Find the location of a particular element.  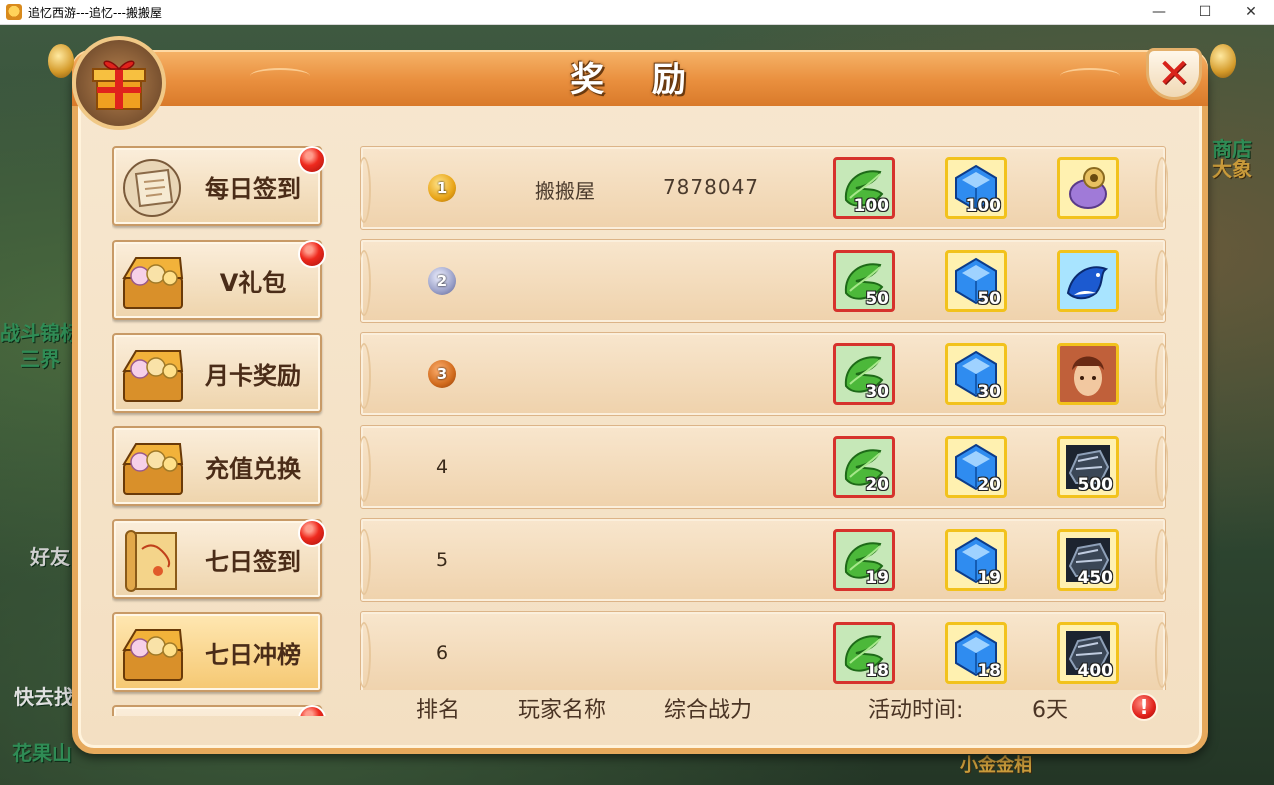

player-name: 搬搬屋 is located at coordinates (565, 191).